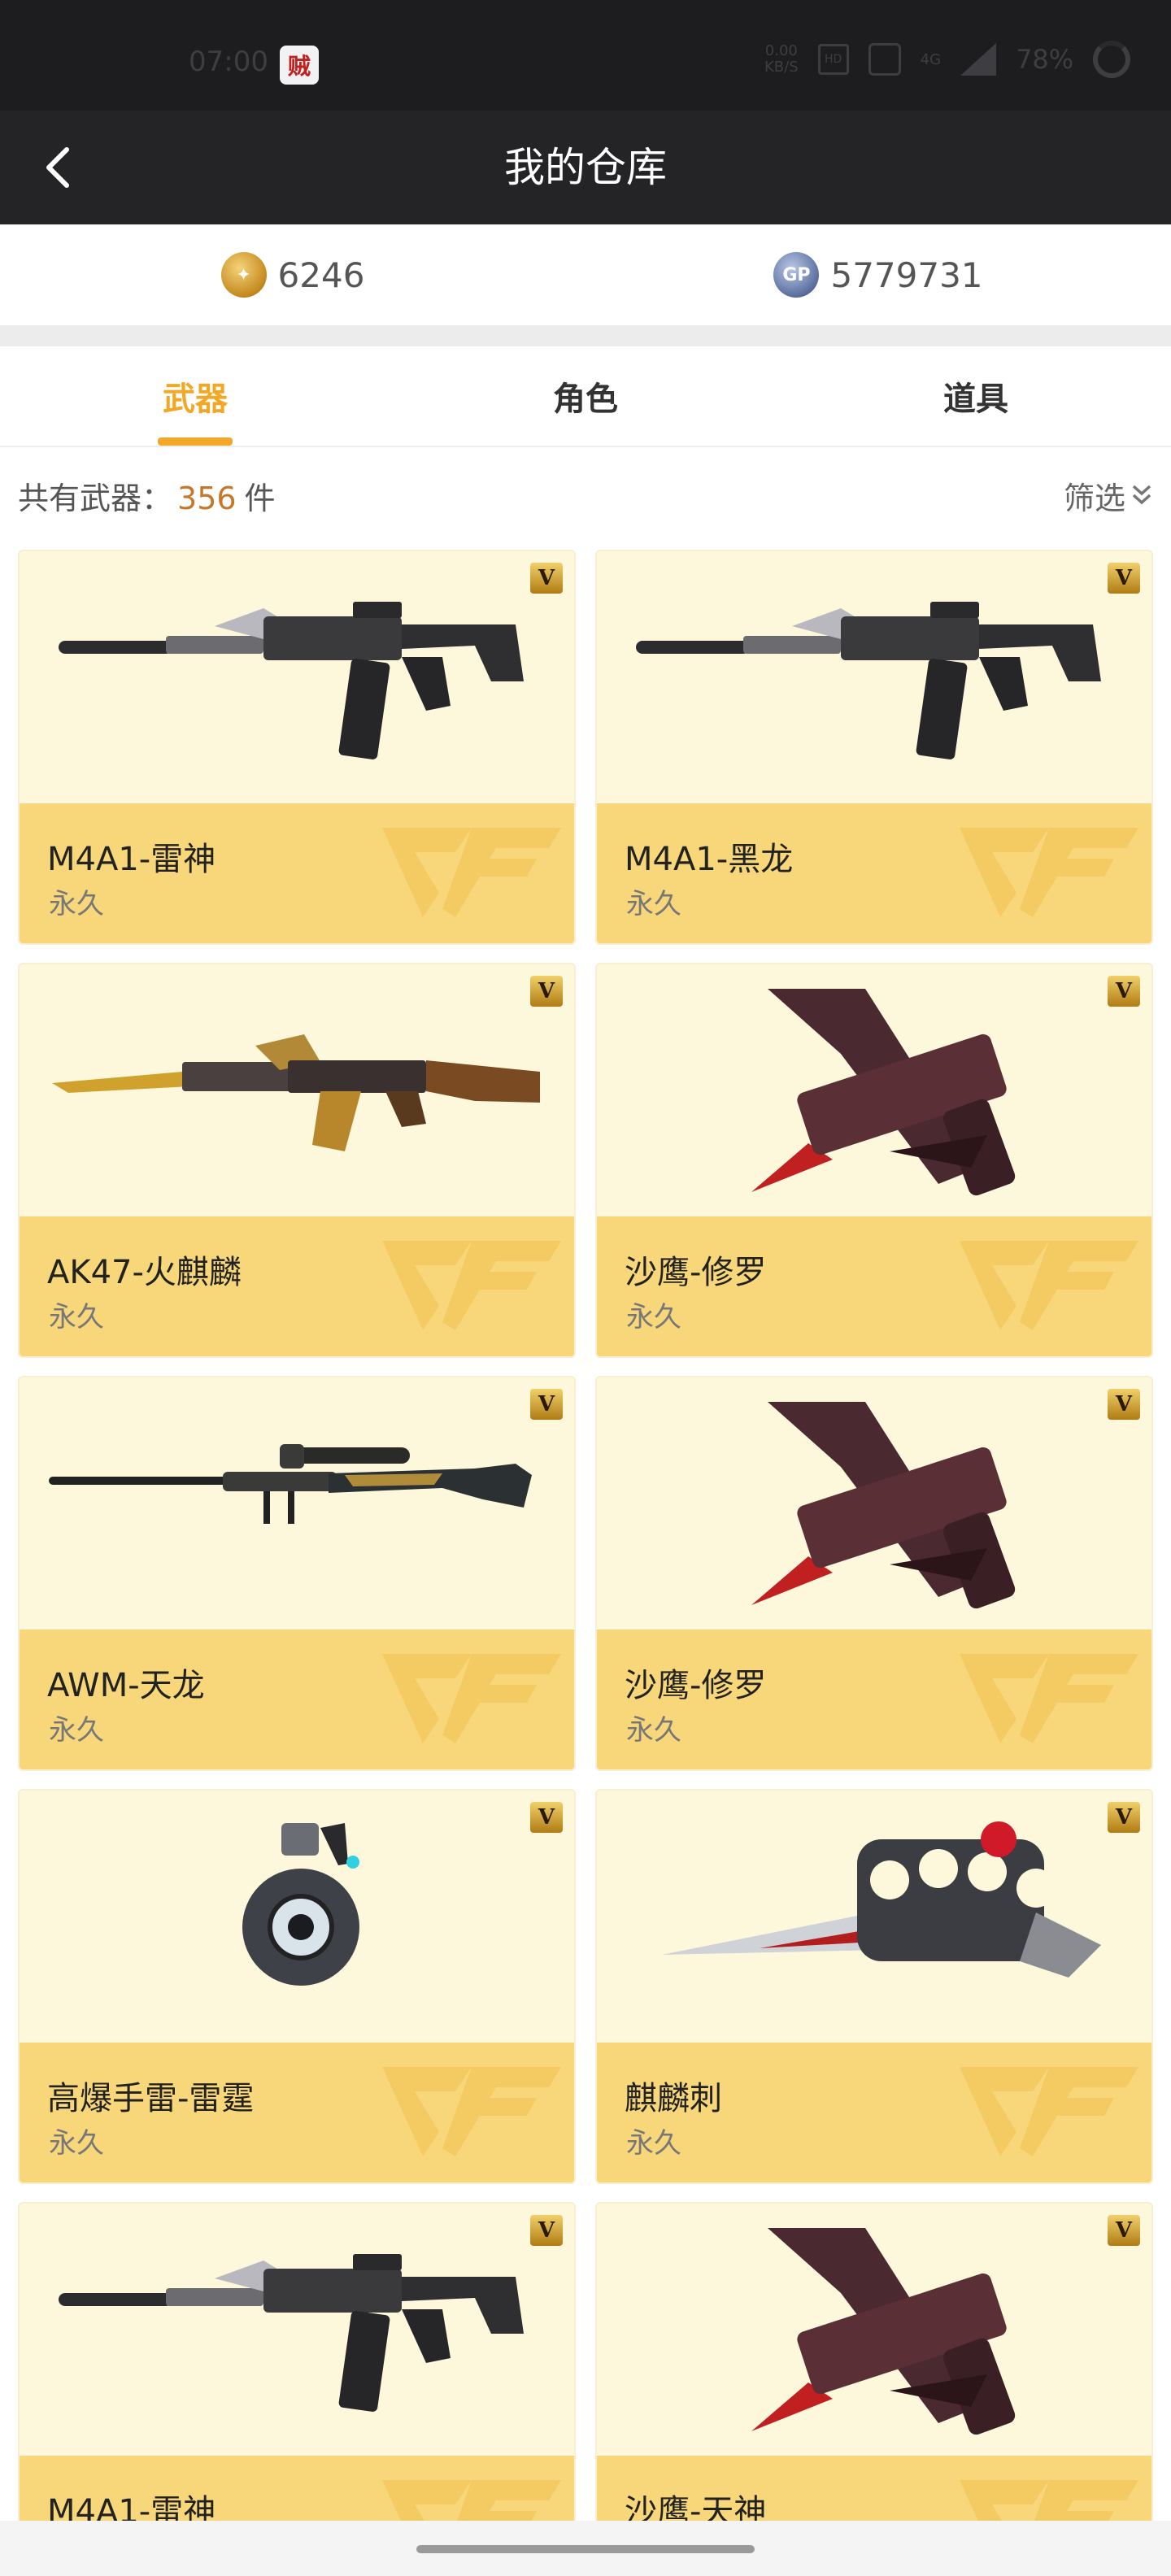  What do you see at coordinates (1045, 60) in the screenshot?
I see `battery-percent: 78%` at bounding box center [1045, 60].